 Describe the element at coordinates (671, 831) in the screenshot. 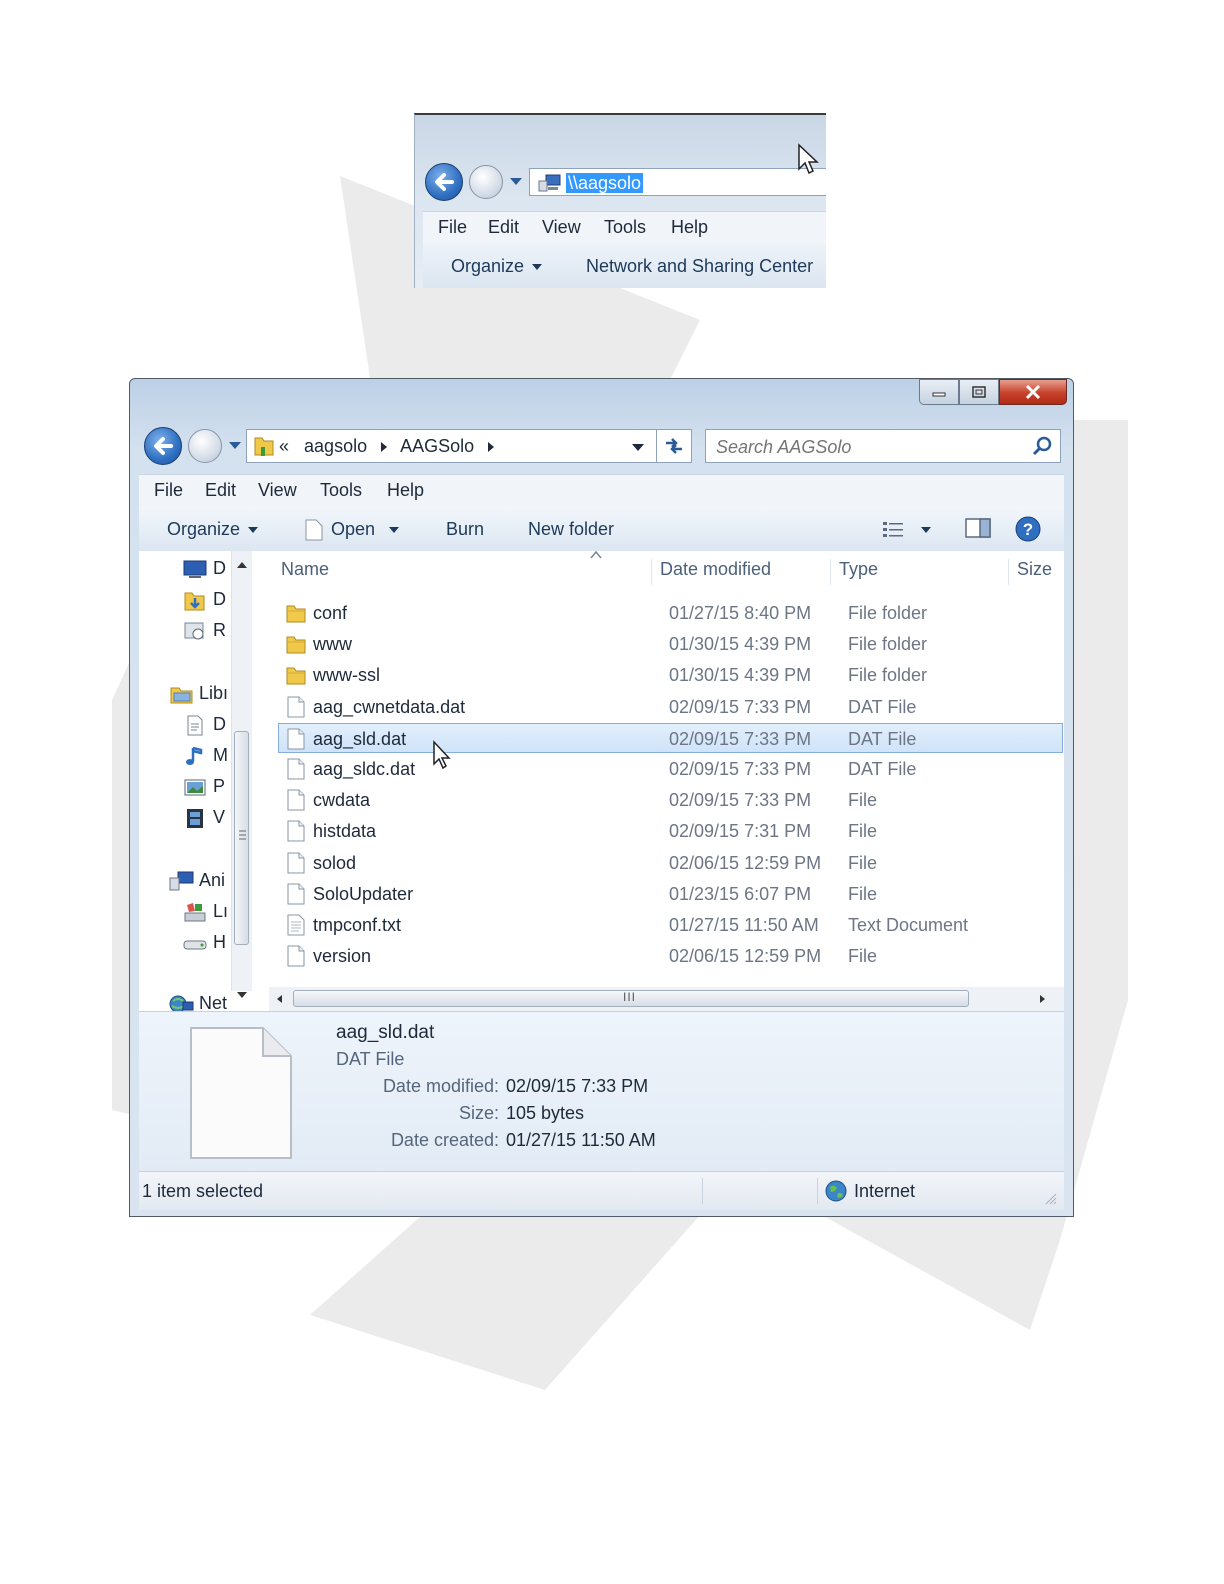

I see `file-row: histdata 02/09/15 7:31 PM File` at that location.